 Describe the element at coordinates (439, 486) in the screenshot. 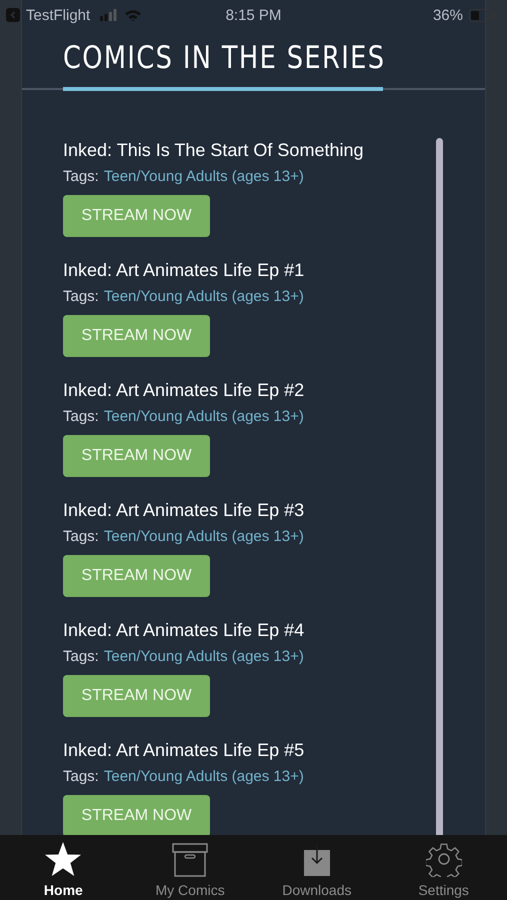

I see `scrollbar` at that location.